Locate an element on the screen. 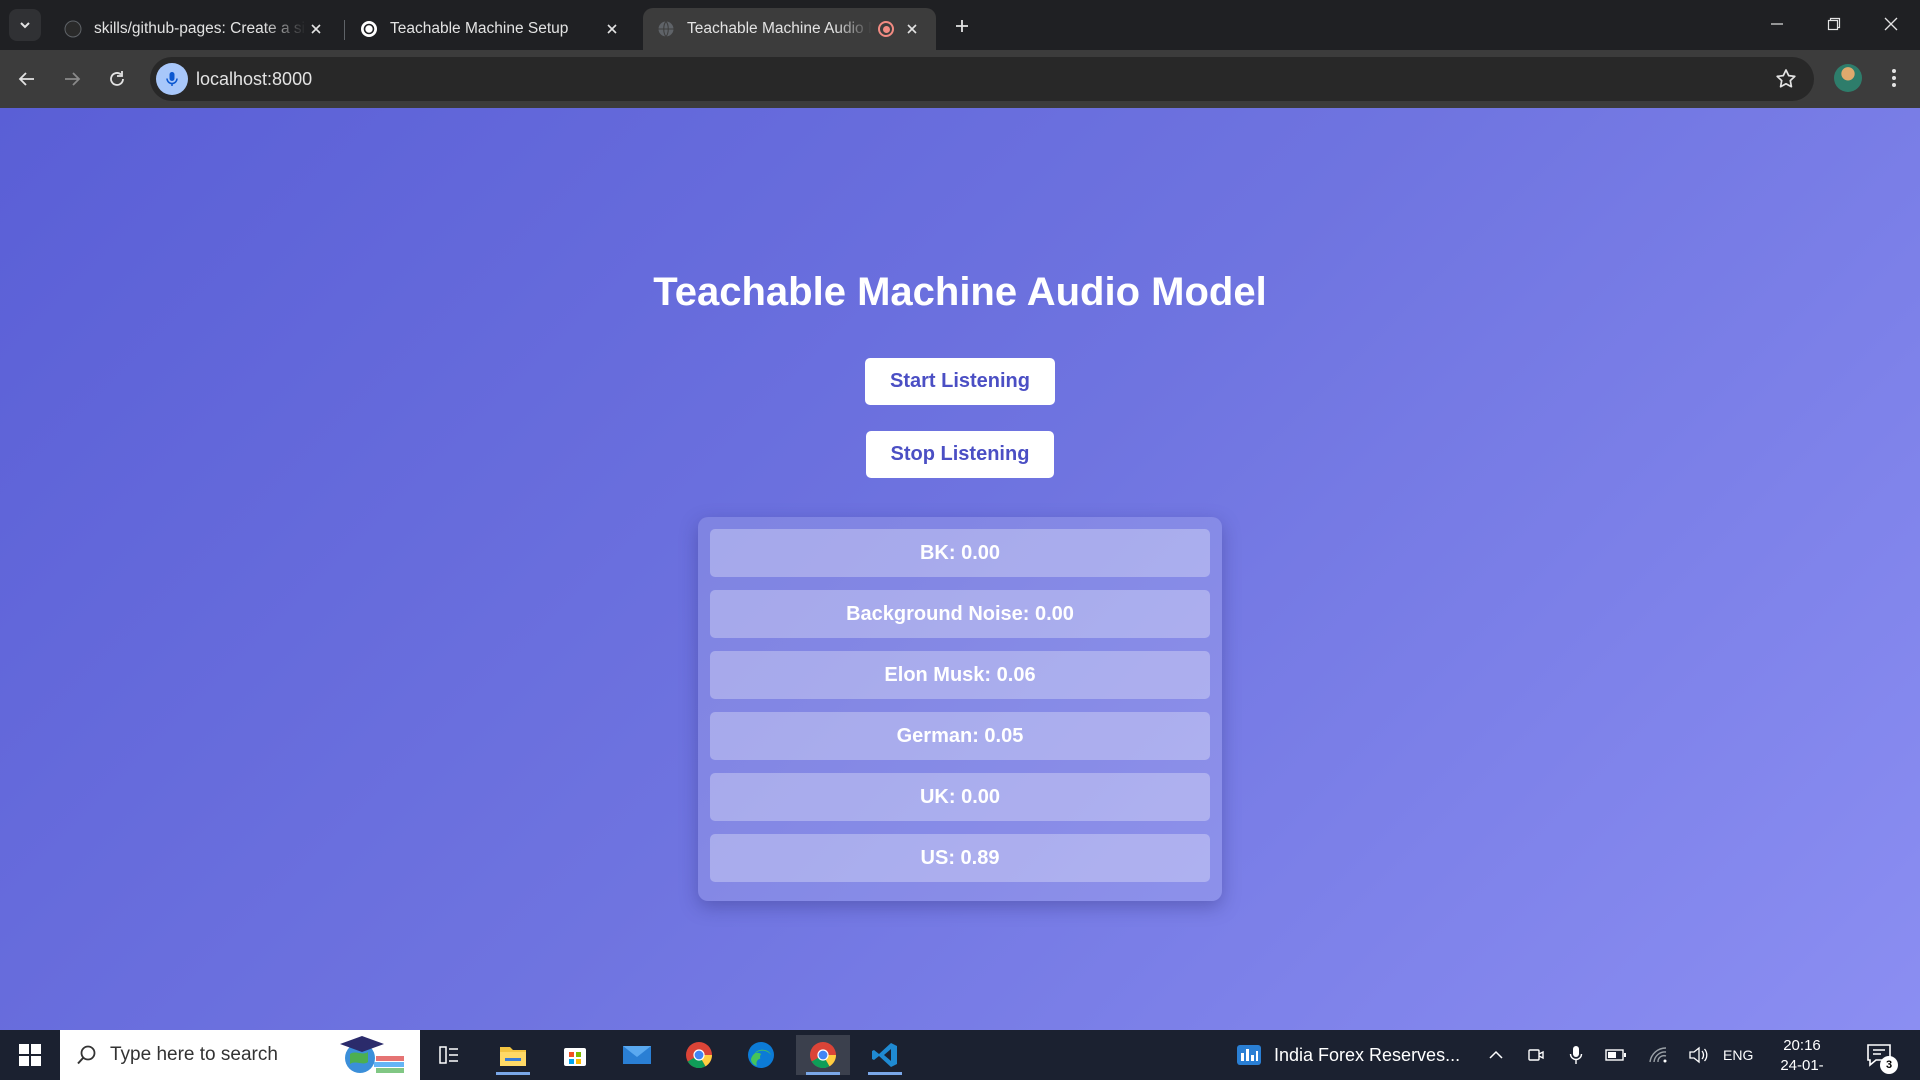 Image resolution: width=1920 pixels, height=1080 pixels. edge-icon is located at coordinates (761, 1055).